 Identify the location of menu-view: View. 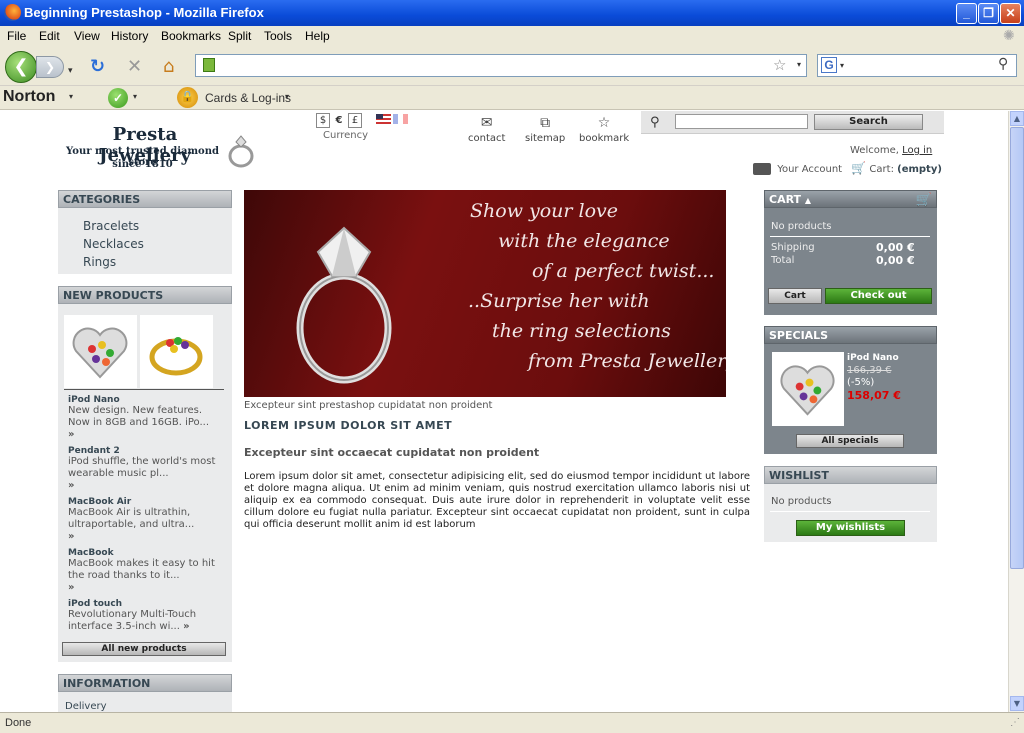
(87, 36).